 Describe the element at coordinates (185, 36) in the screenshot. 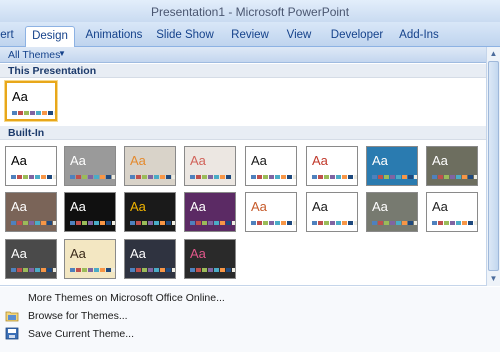

I see `tab-slide-show: Slide Show` at that location.